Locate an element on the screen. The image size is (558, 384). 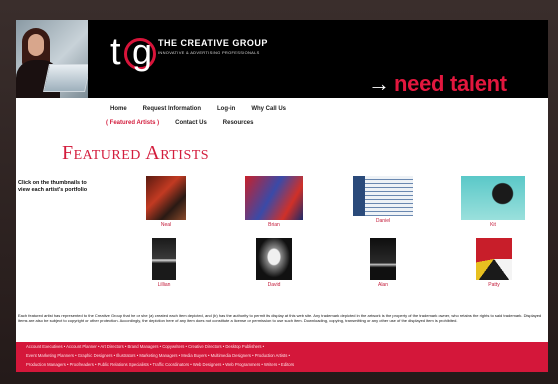
artist-name: Lillian is located at coordinates (164, 285).